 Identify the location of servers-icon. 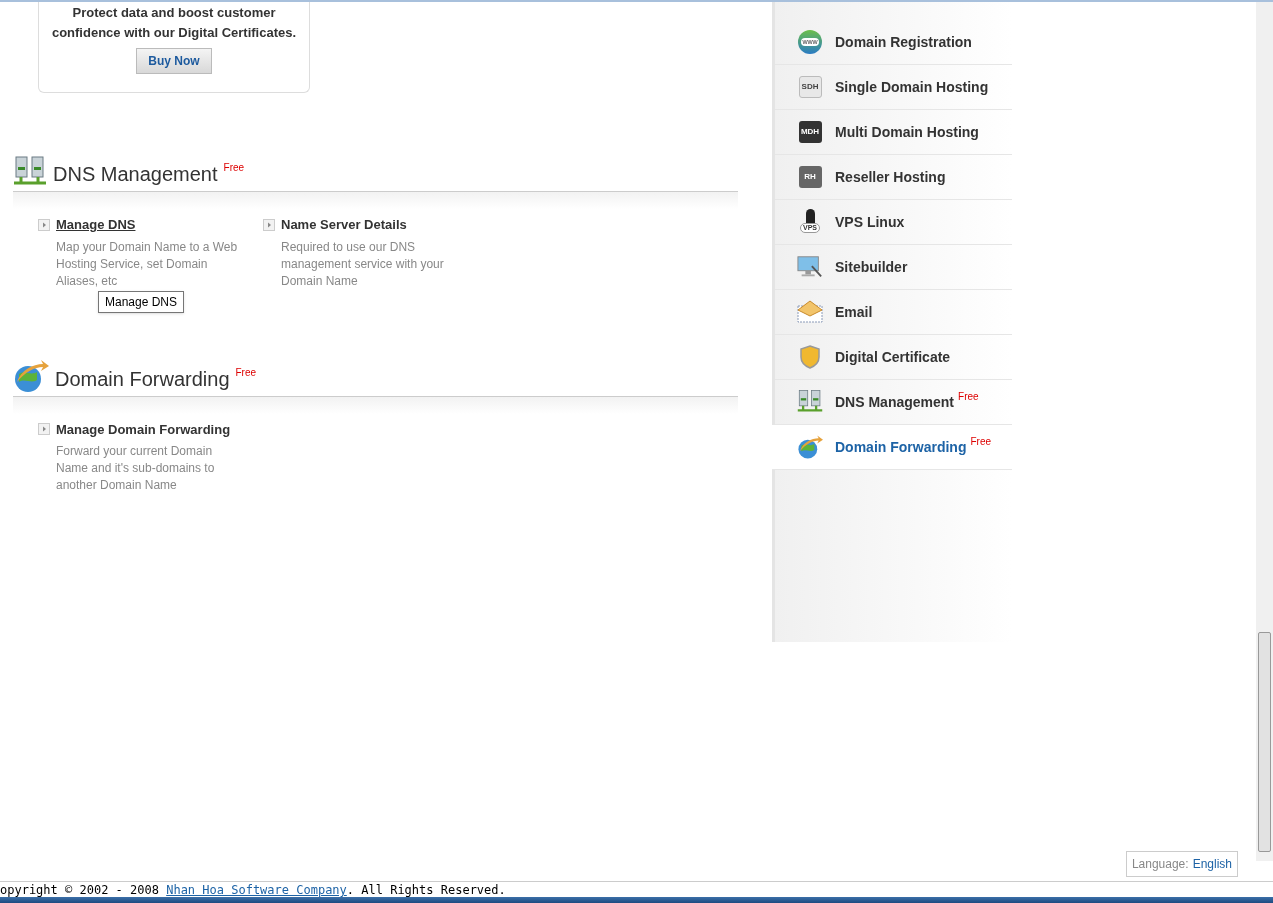
(810, 402).